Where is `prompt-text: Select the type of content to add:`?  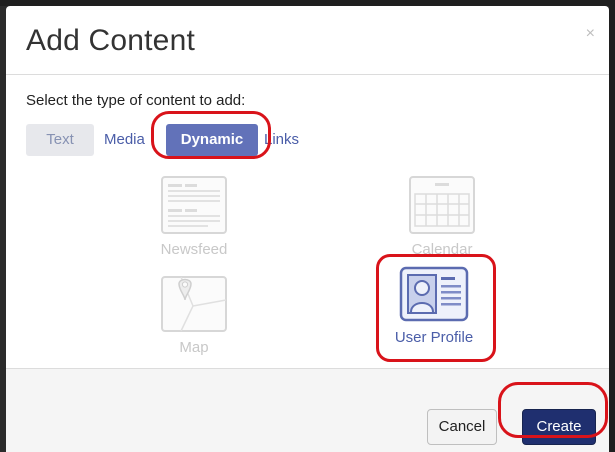
prompt-text: Select the type of content to add: is located at coordinates (136, 100).